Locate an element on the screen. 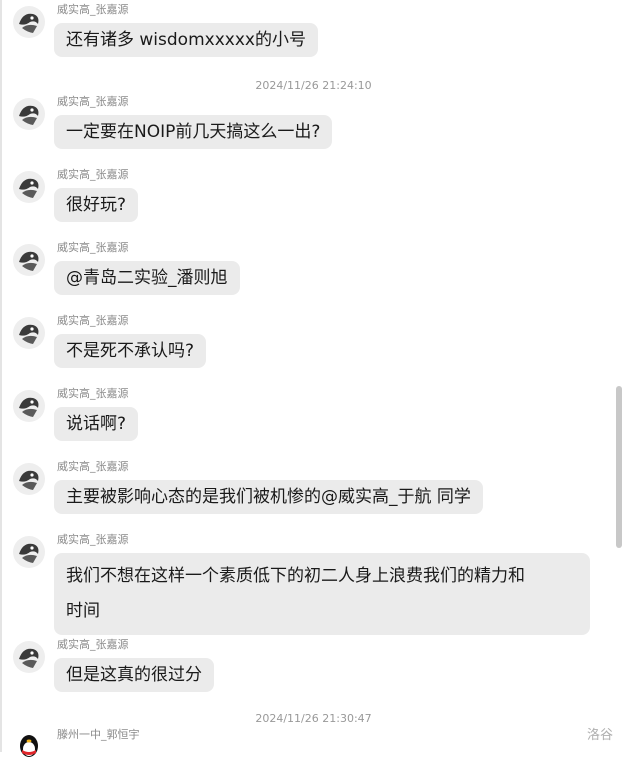 The width and height of the screenshot is (627, 763). panel-divider is located at coordinates (1, 376).